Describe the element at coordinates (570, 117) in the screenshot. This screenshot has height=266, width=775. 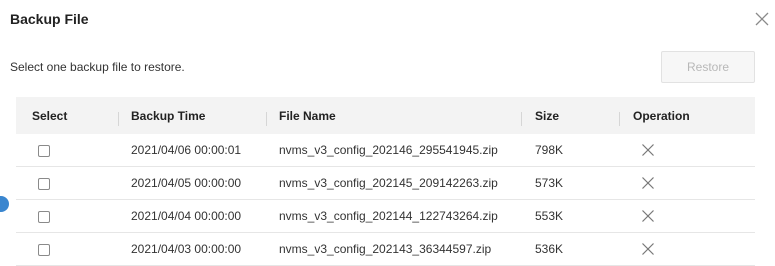
I see `header-size: Size` at that location.